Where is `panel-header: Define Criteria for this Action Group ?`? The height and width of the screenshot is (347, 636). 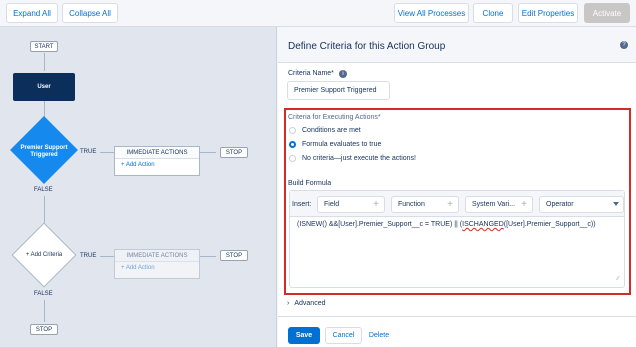 panel-header: Define Criteria for this Action Group ? is located at coordinates (457, 45).